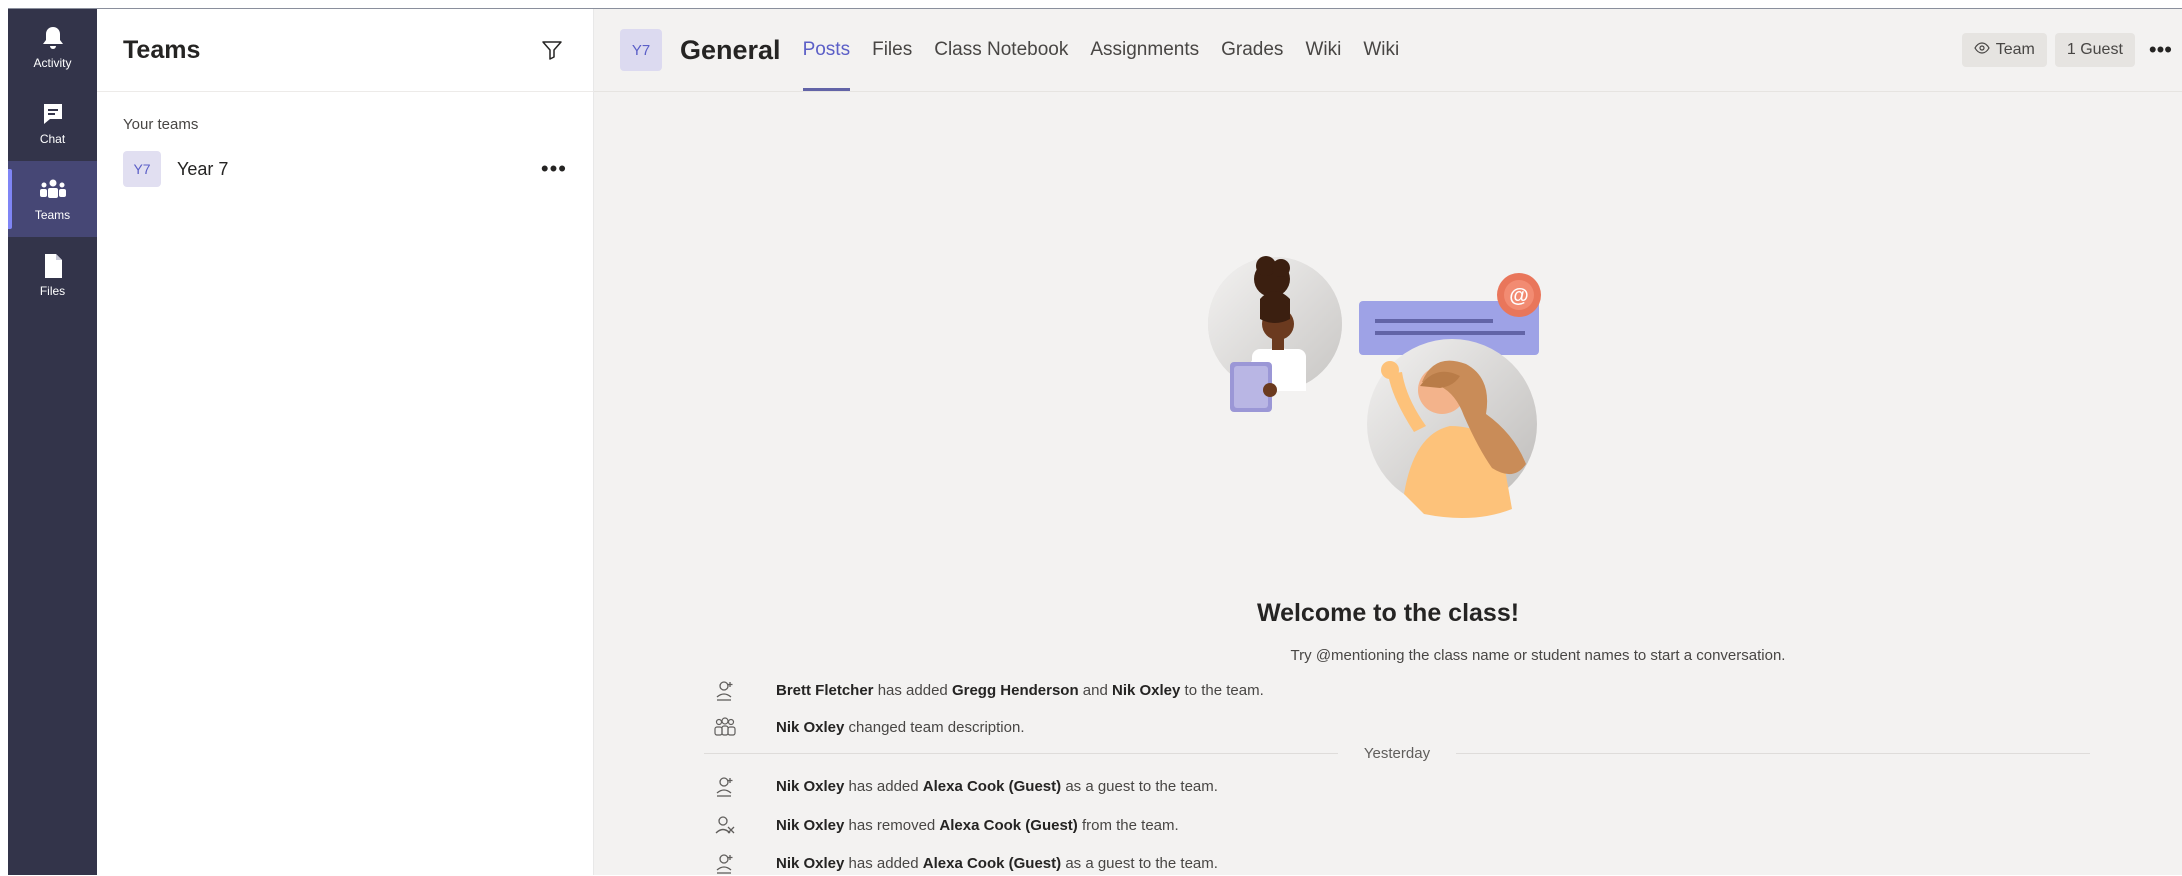 The image size is (2182, 876). I want to click on guest-button: 1 Guest, so click(2094, 50).